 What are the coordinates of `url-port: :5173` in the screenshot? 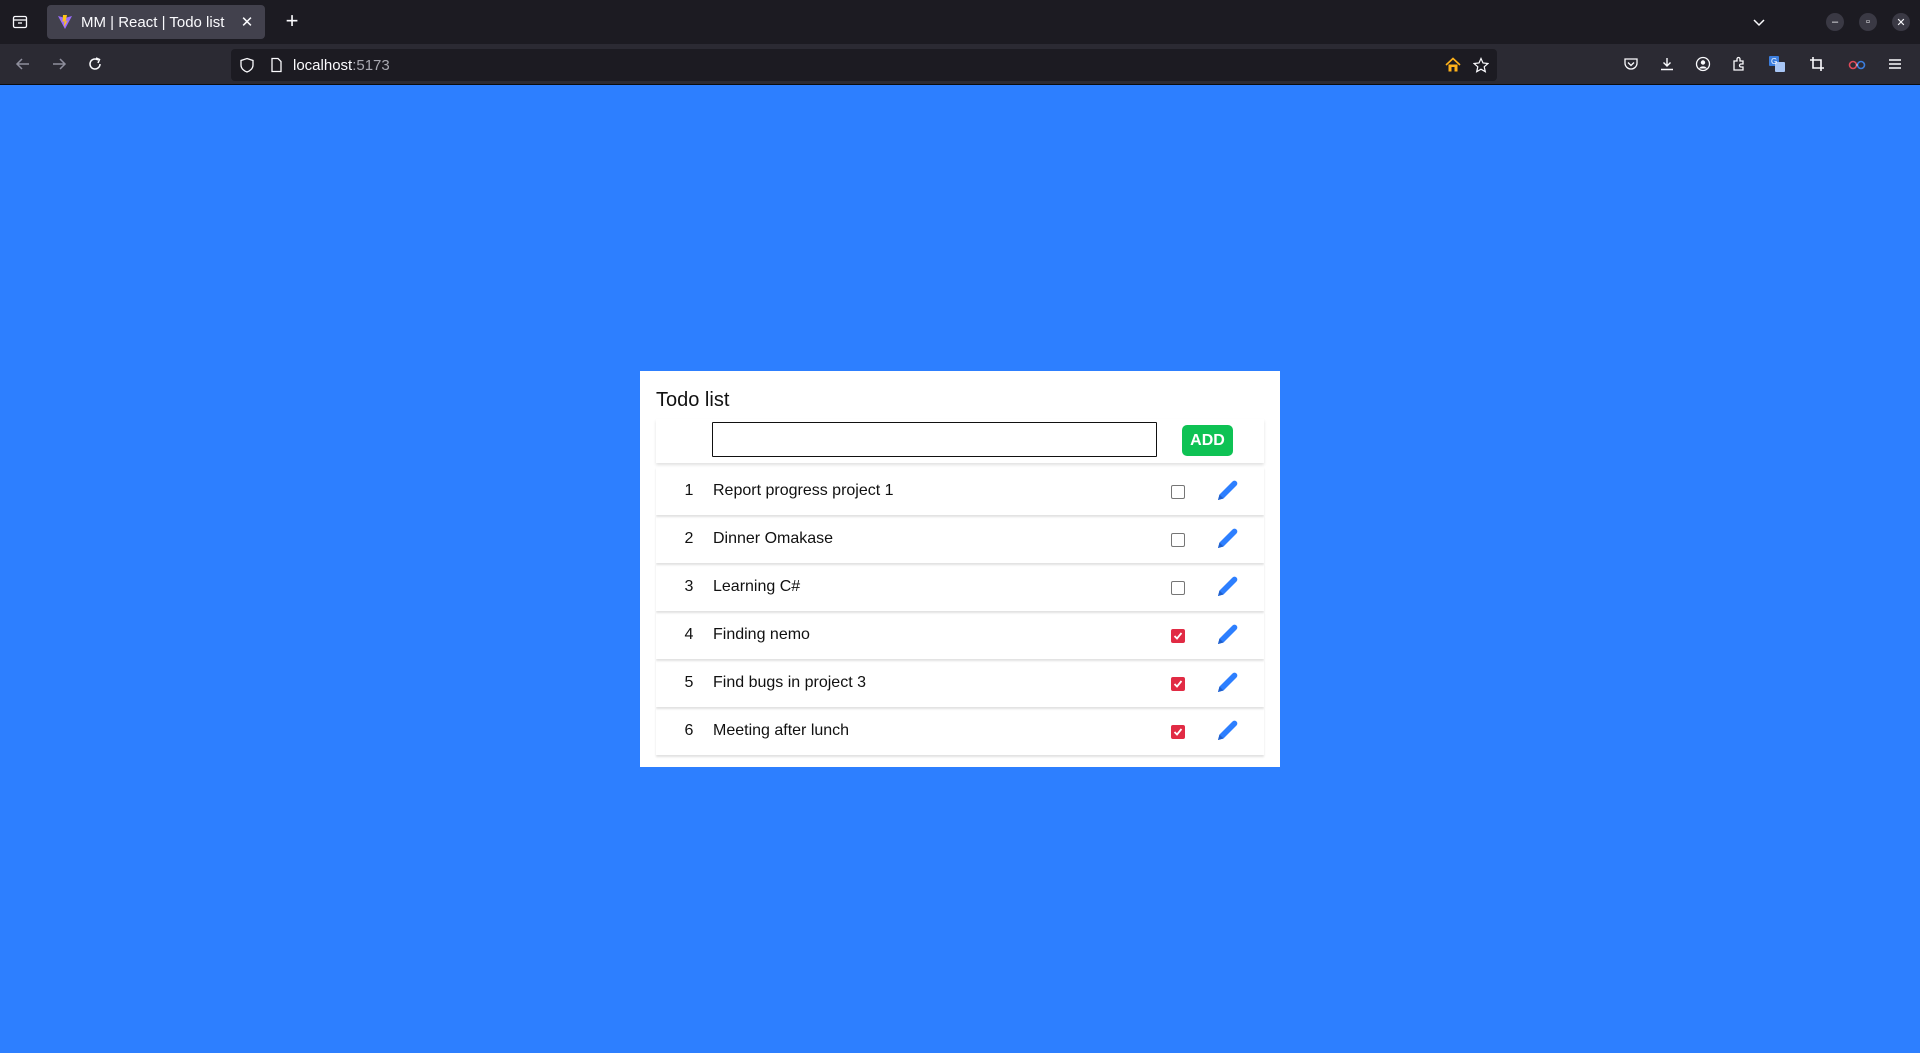 It's located at (371, 65).